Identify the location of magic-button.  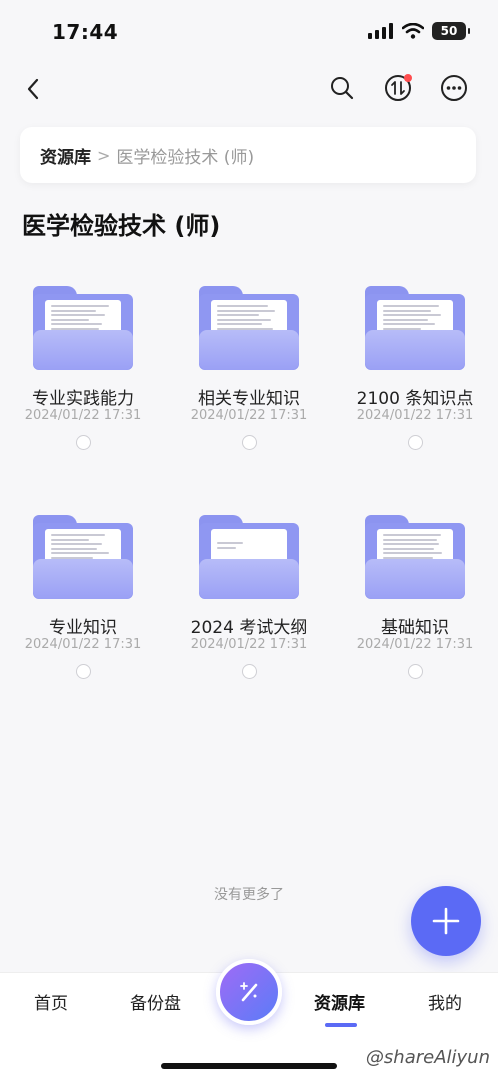
(249, 992).